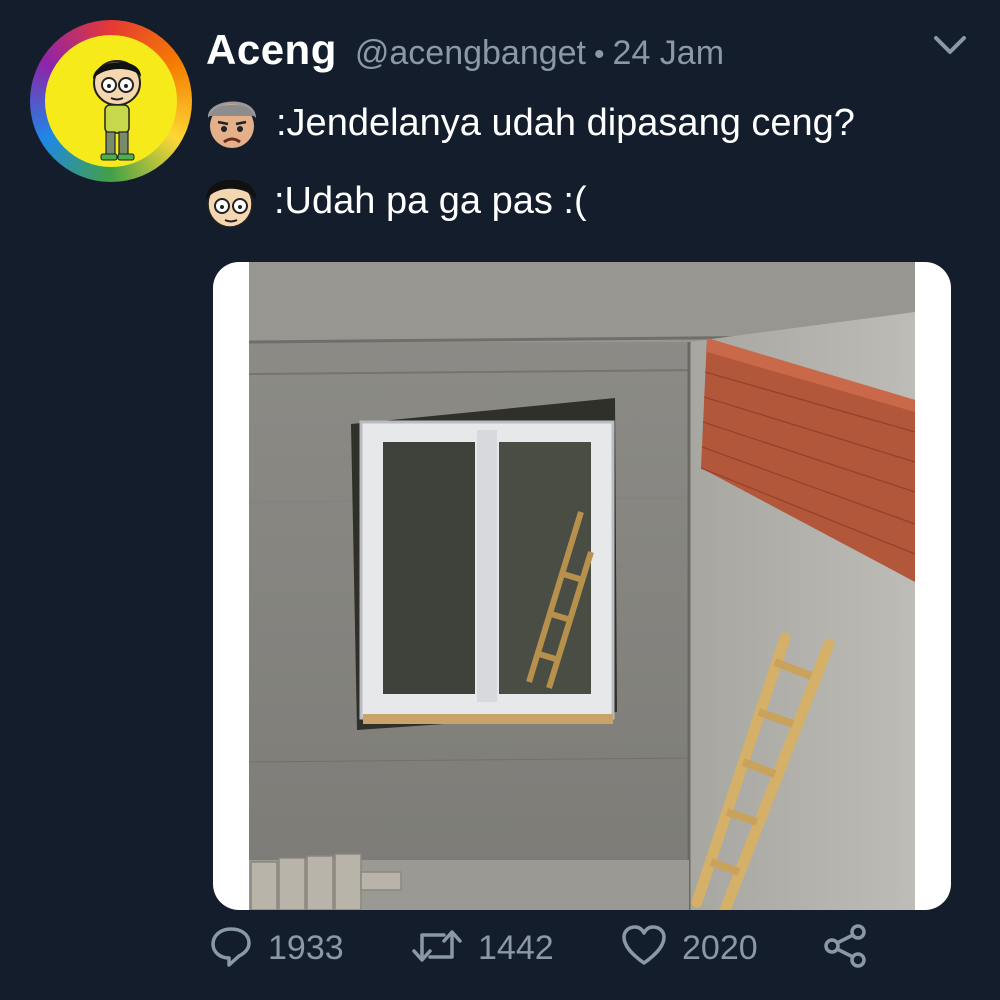 The width and height of the screenshot is (1000, 1000). What do you see at coordinates (558, 948) in the screenshot?
I see `tweet-actions: 1933 1442 2020` at bounding box center [558, 948].